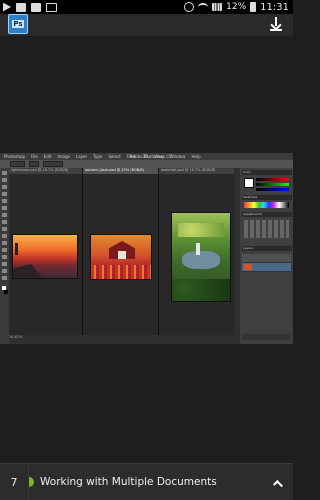 The height and width of the screenshot is (500, 320). What do you see at coordinates (189, 7) in the screenshot?
I see `mute-icon` at bounding box center [189, 7].